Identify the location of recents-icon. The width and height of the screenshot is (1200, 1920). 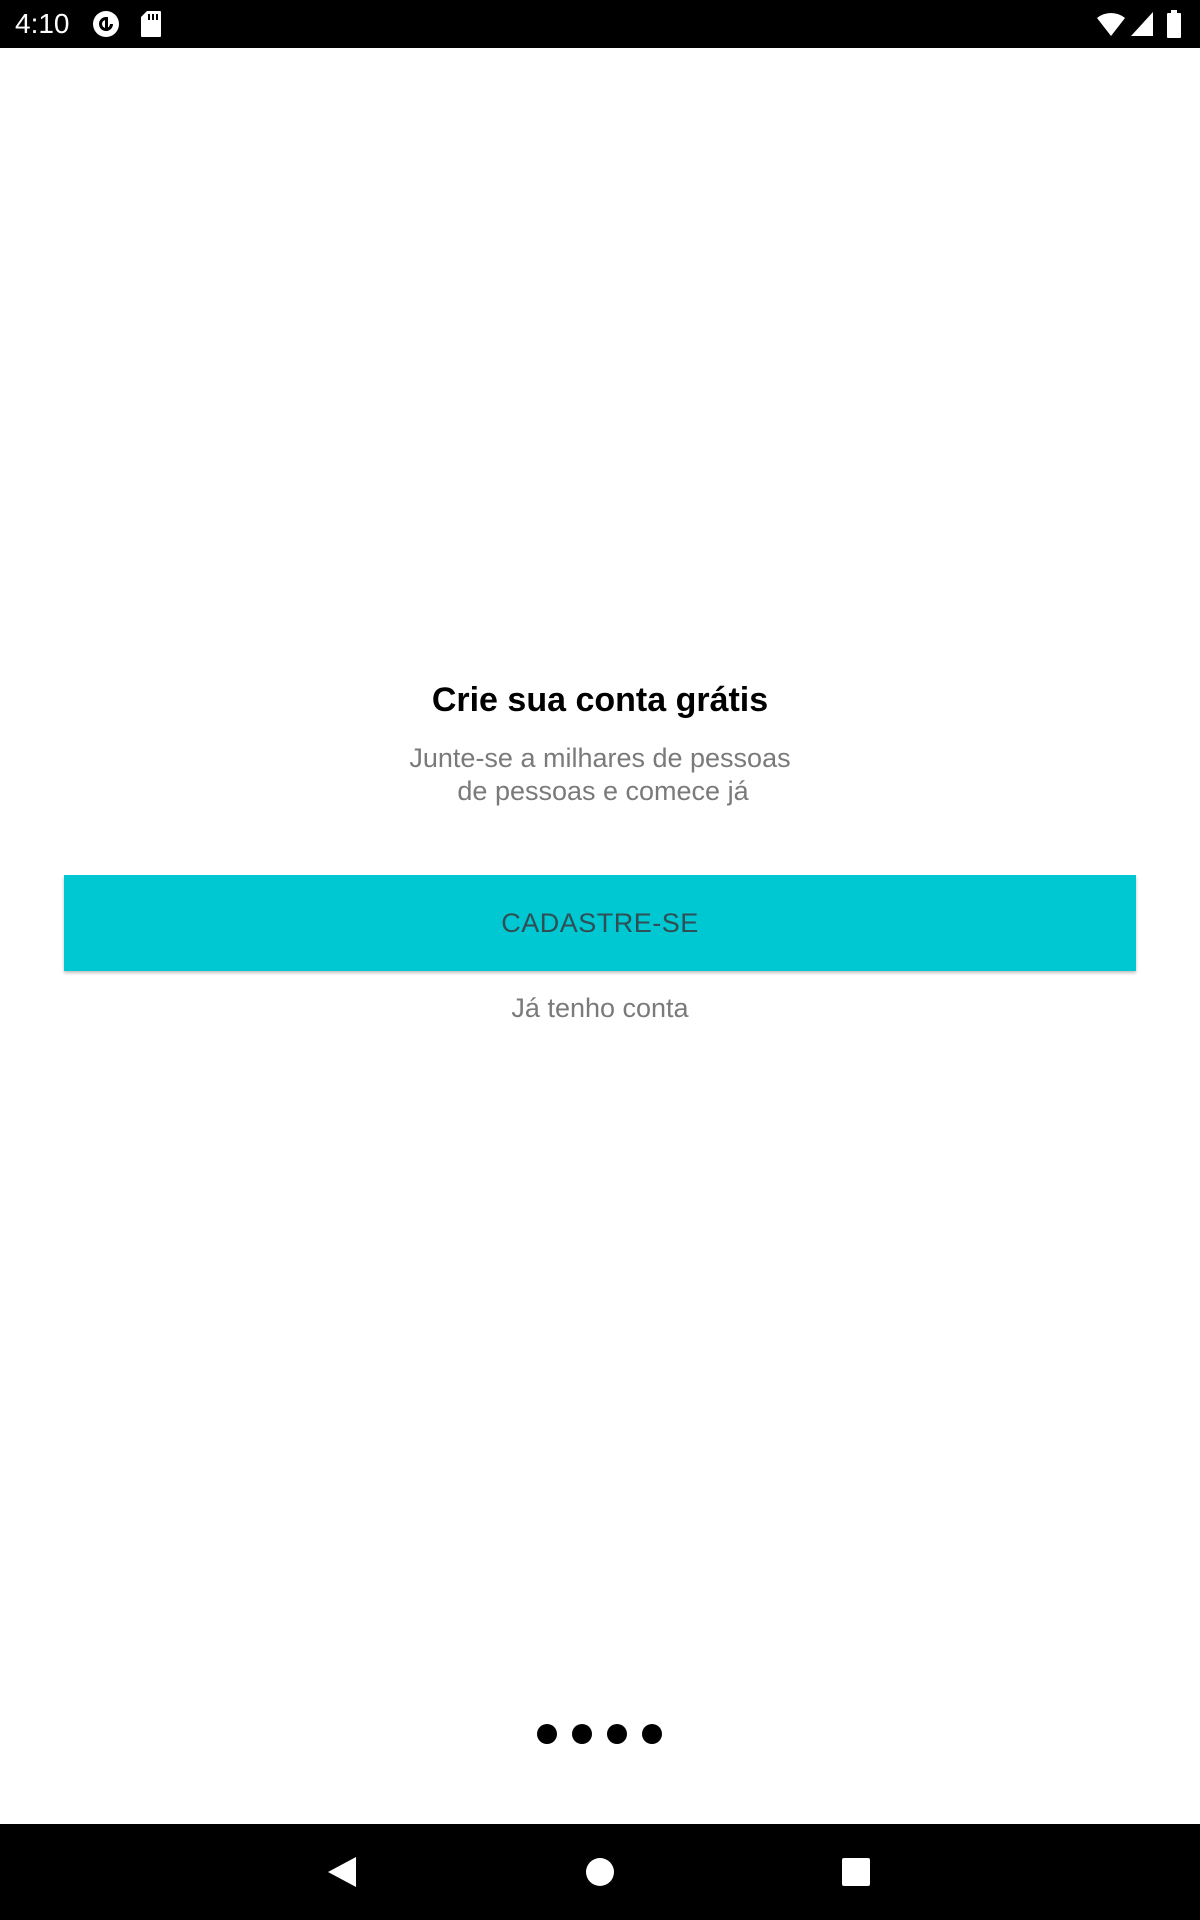
(856, 1872).